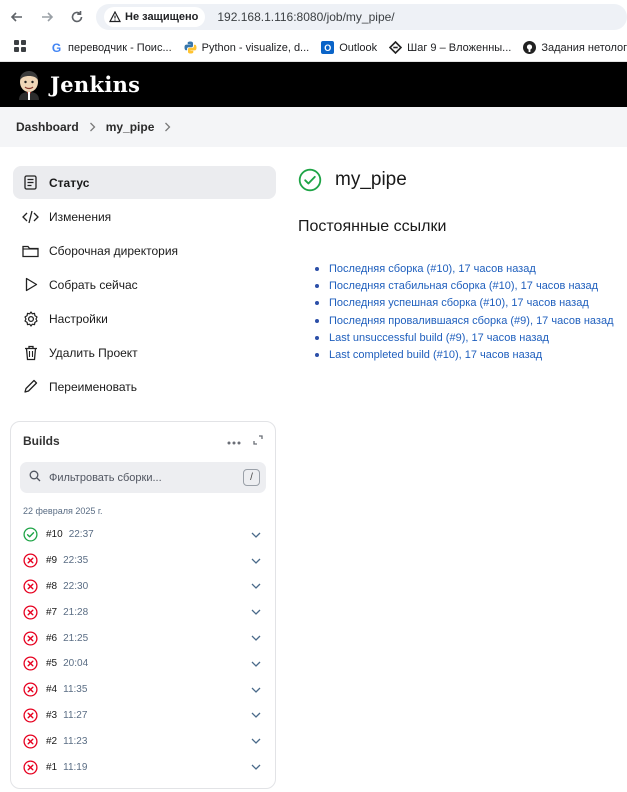  Describe the element at coordinates (75, 741) in the screenshot. I see `build-time: 11:23` at that location.